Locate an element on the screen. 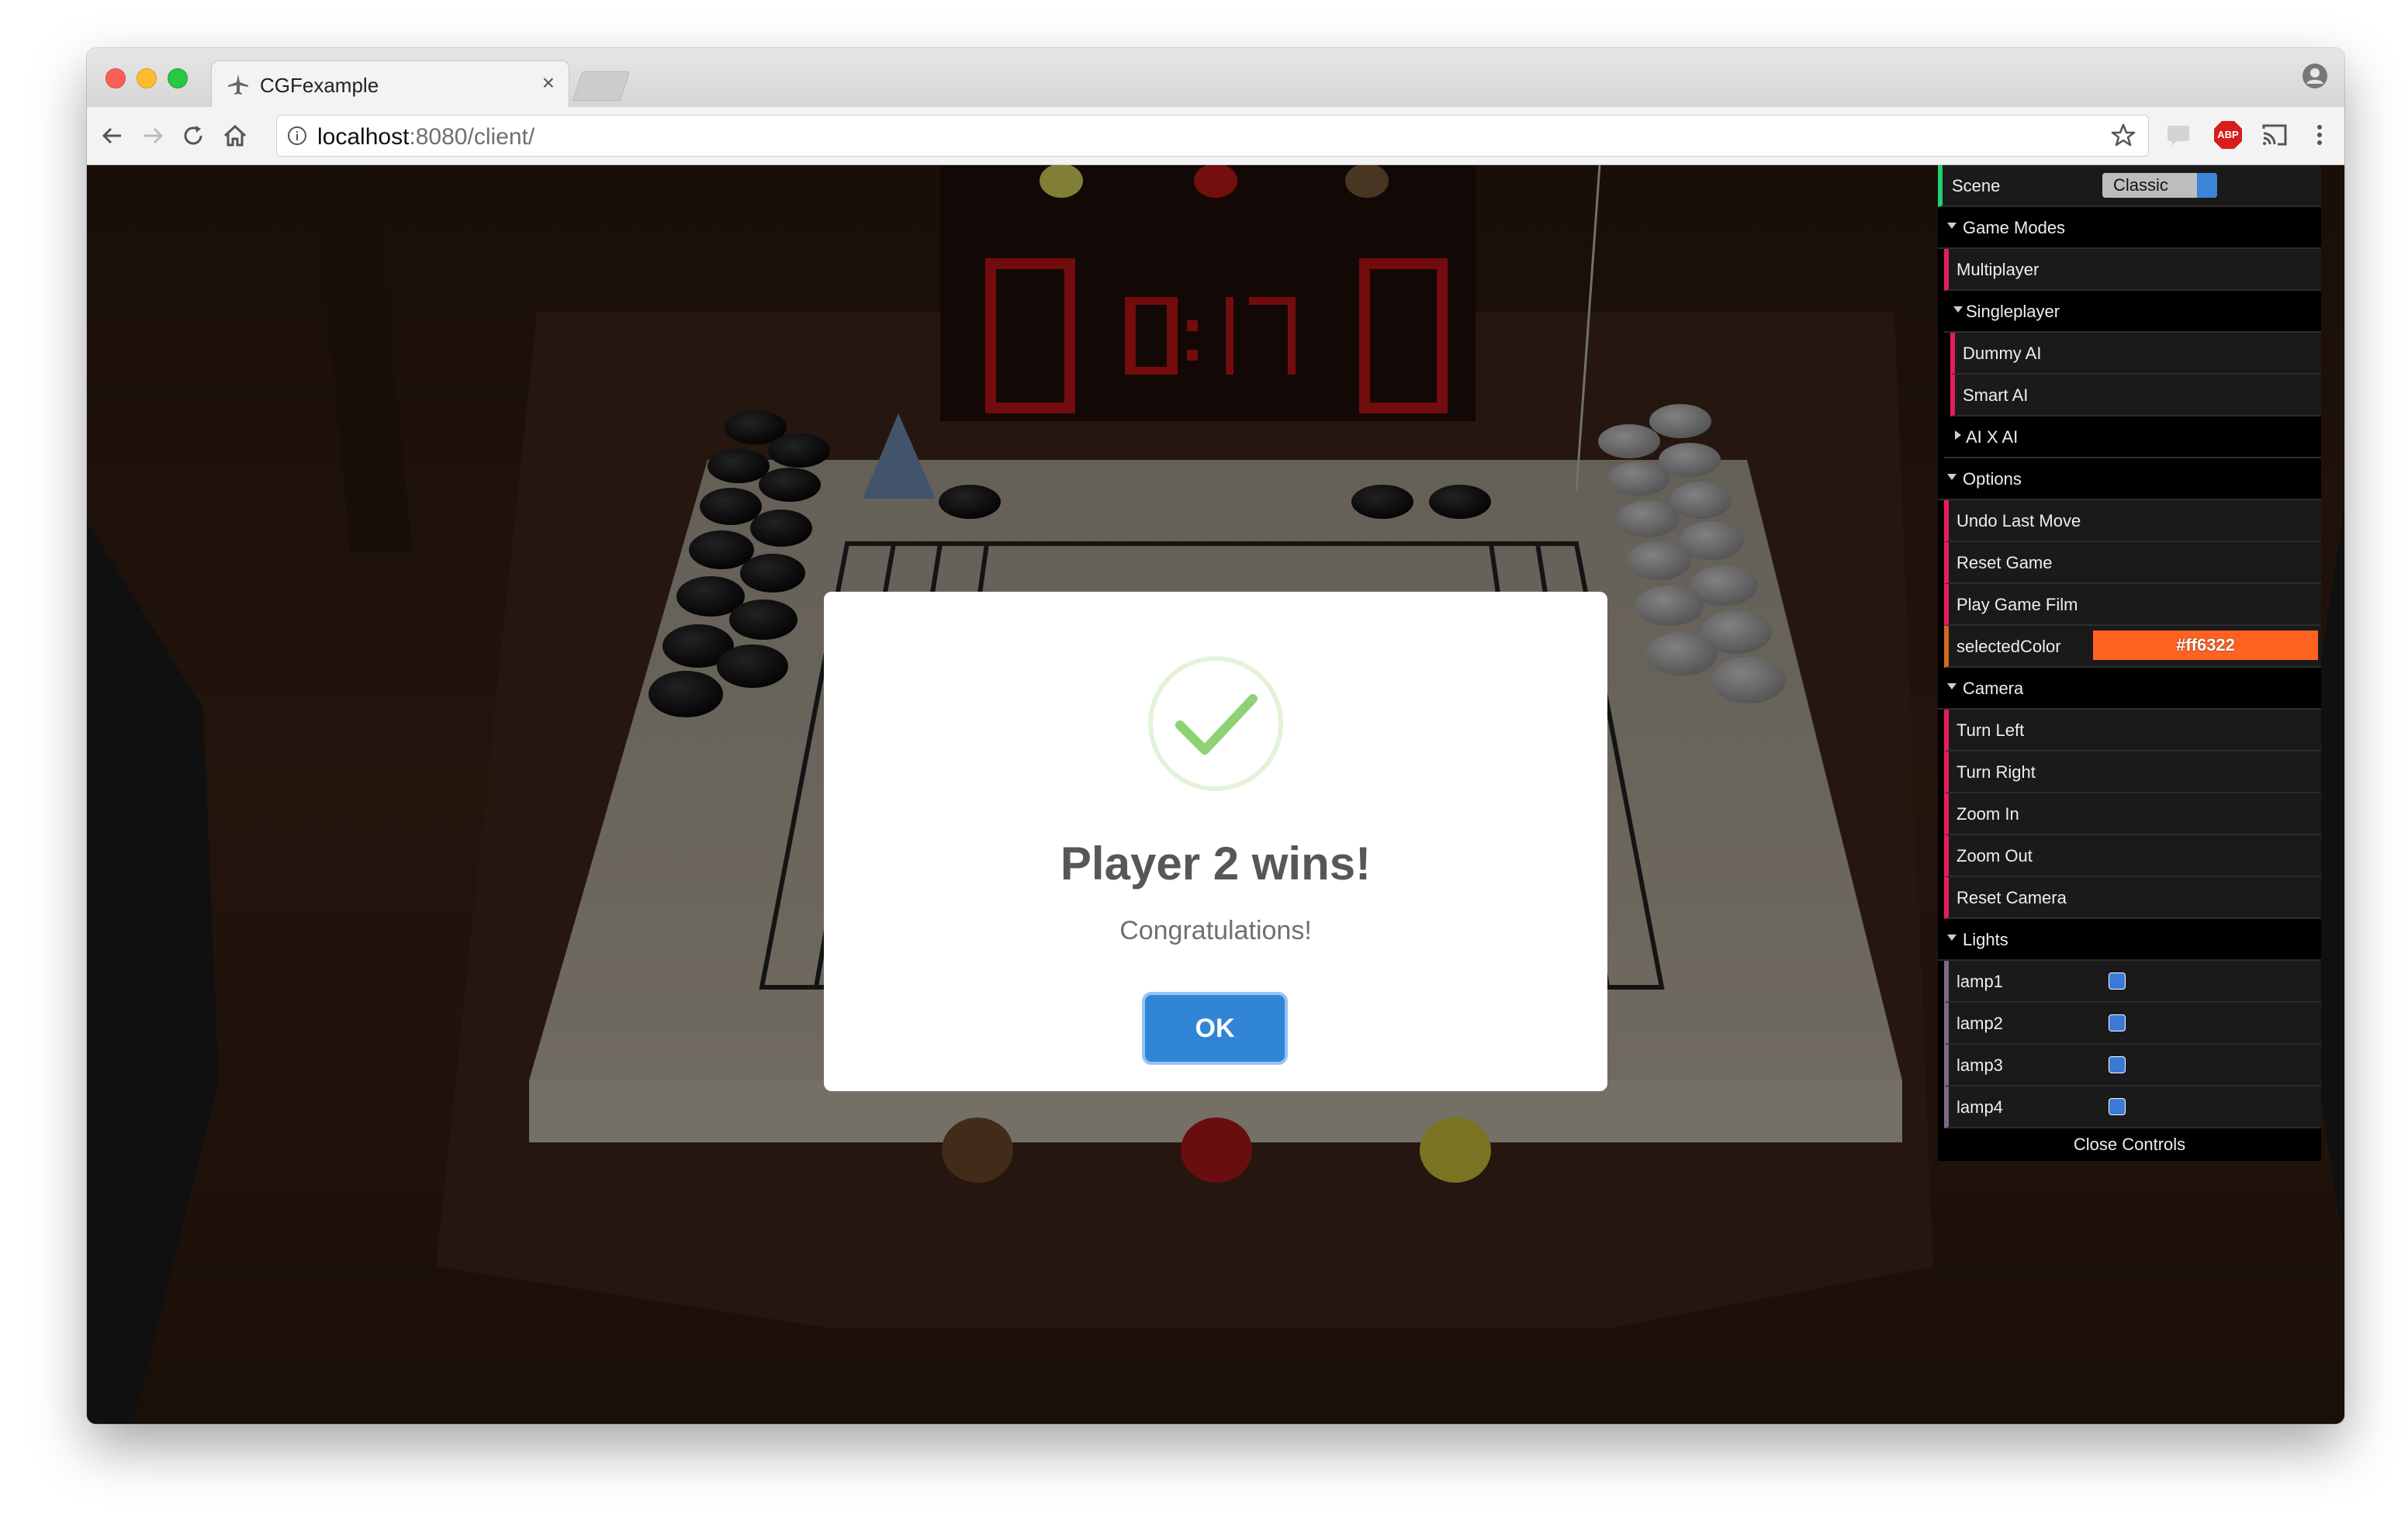  minimize-window-button is located at coordinates (147, 78).